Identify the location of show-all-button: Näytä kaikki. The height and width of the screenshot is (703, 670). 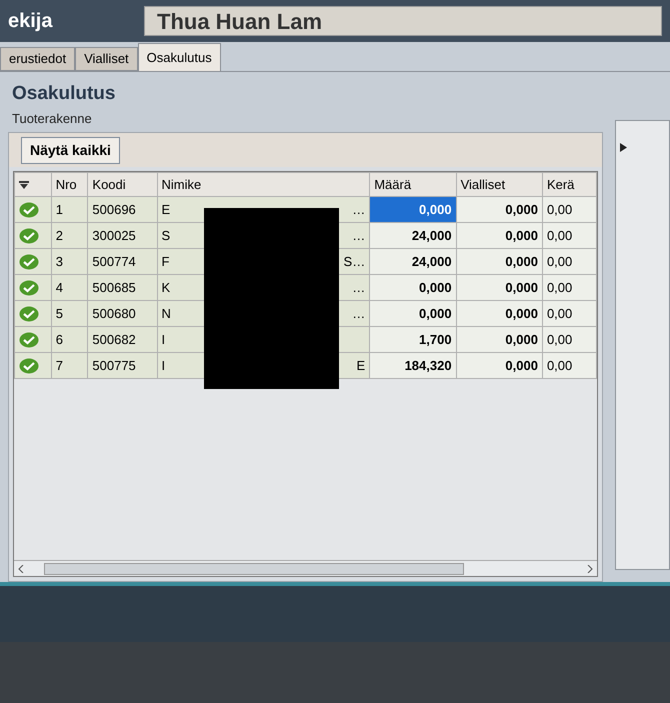
(70, 150).